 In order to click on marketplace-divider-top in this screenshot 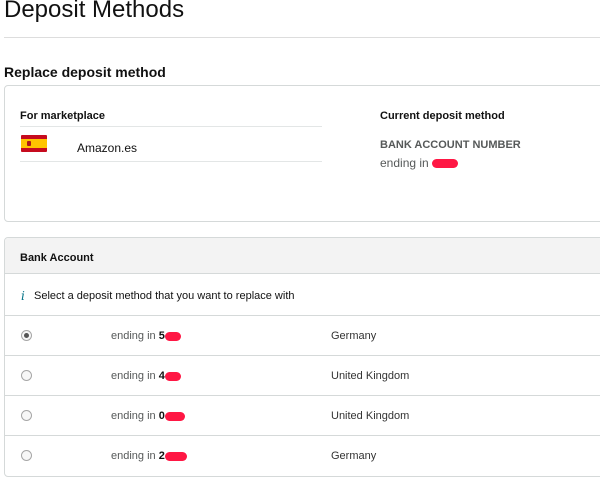, I will do `click(171, 126)`.